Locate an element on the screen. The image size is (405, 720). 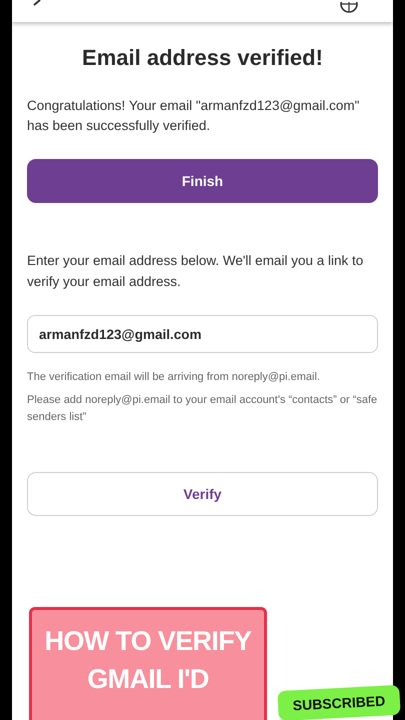
banner-title-line: HOW TO VERIFY is located at coordinates (148, 641).